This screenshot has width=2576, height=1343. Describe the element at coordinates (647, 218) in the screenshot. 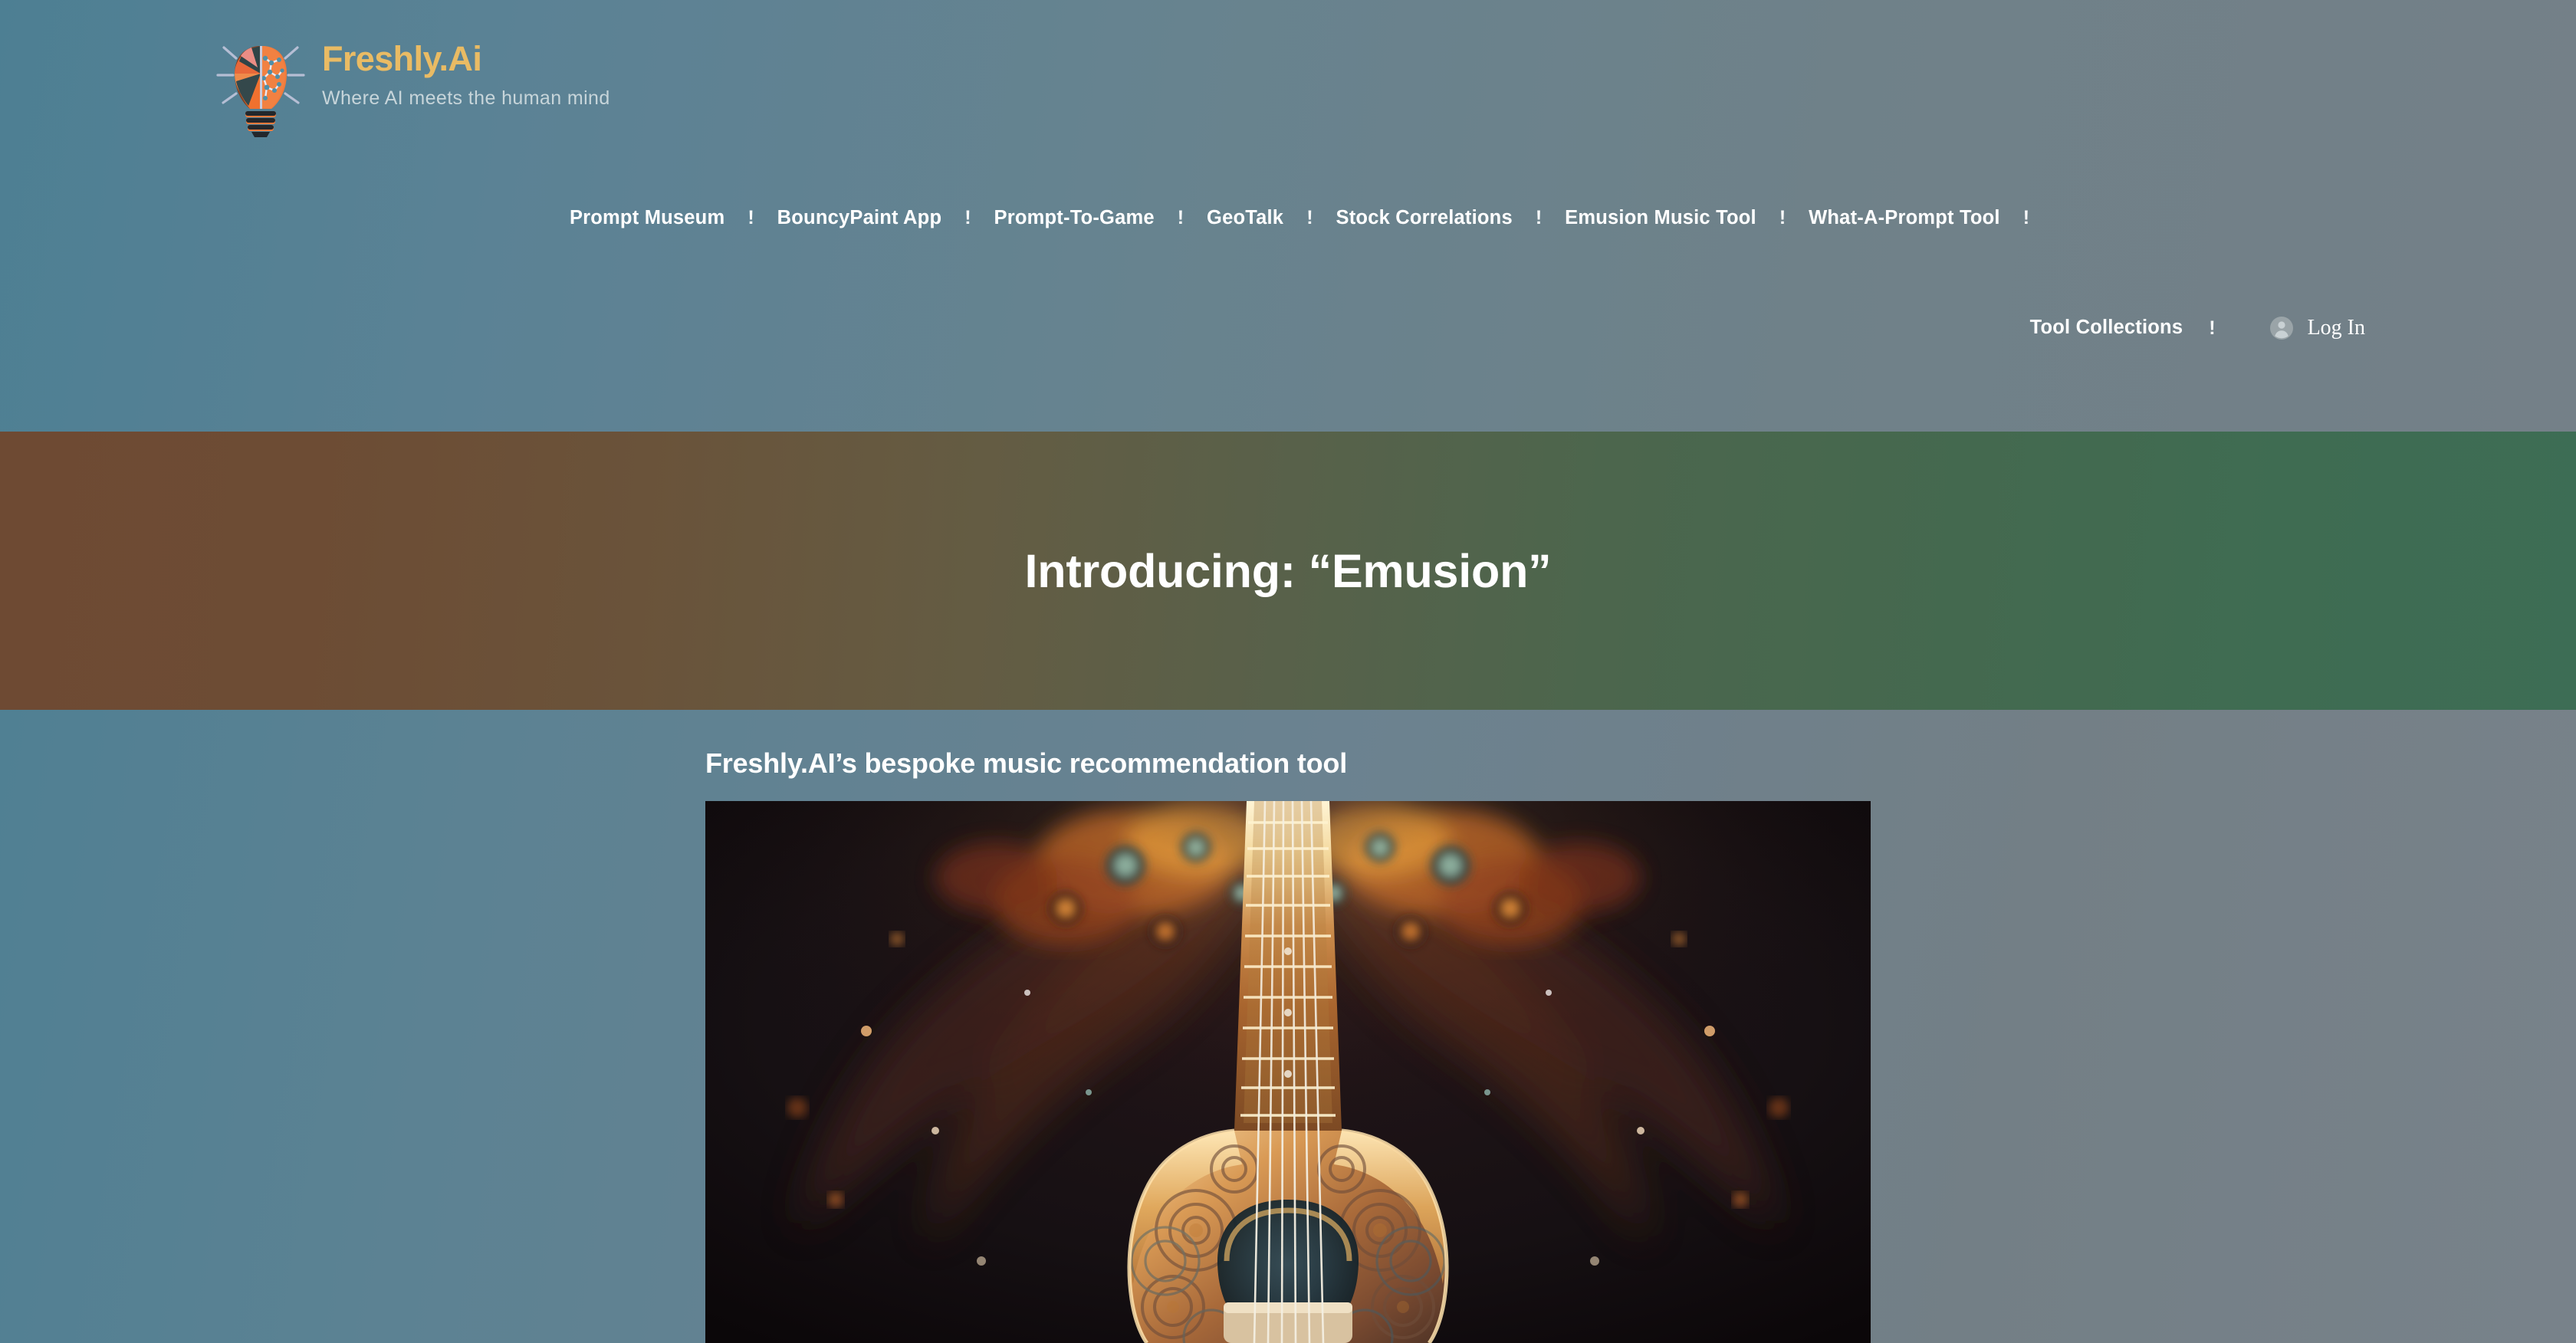

I see `nav-item-prompt-museum: Prompt Museum` at that location.